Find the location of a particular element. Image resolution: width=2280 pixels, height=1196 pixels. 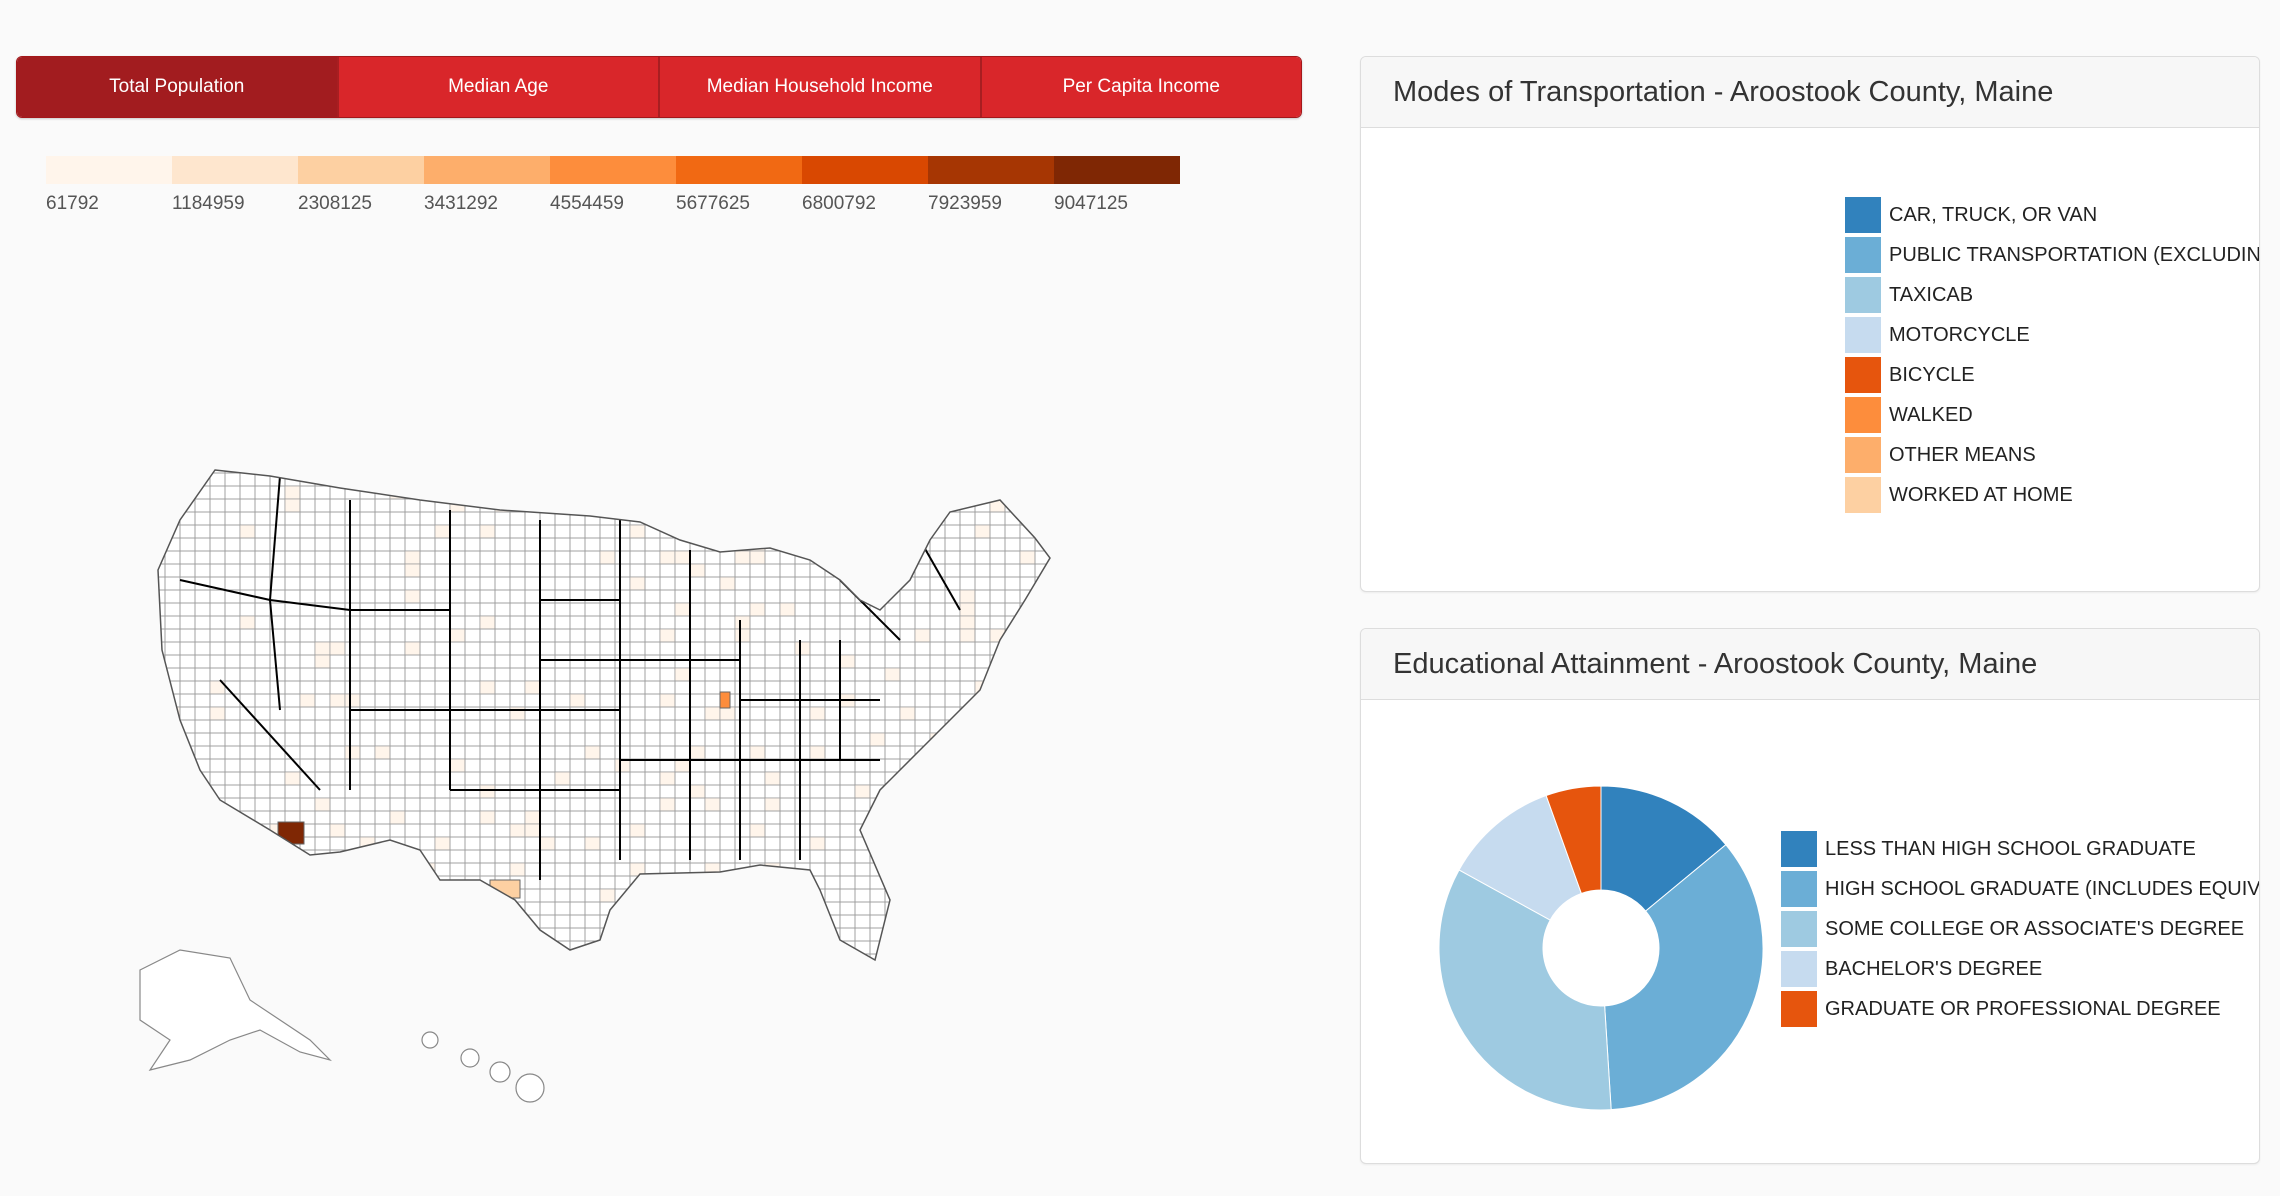

legend-item: TAXICAB is located at coordinates (2052, 295).